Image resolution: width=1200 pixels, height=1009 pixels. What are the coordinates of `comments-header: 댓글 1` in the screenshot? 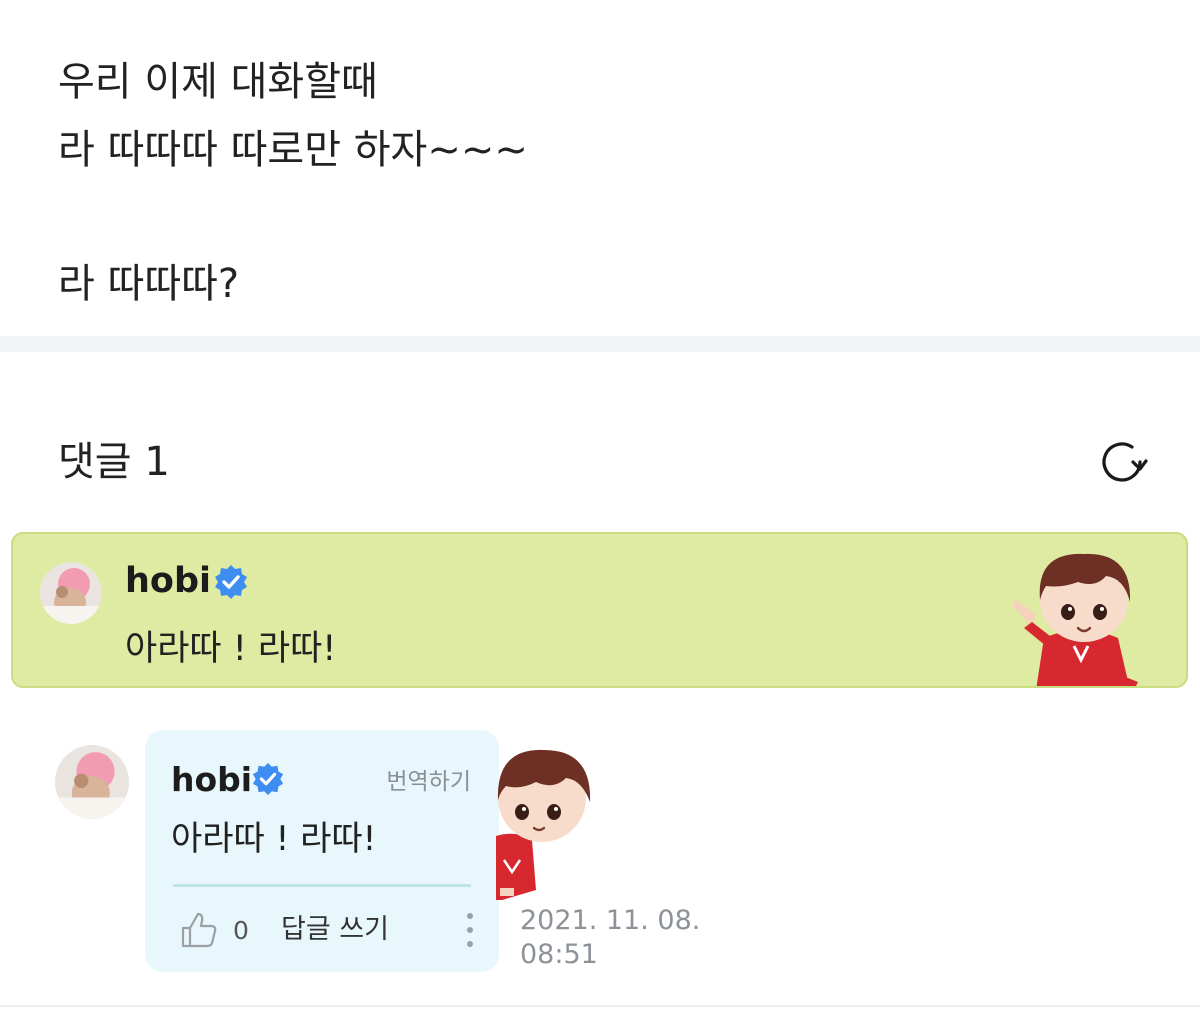 It's located at (603, 462).